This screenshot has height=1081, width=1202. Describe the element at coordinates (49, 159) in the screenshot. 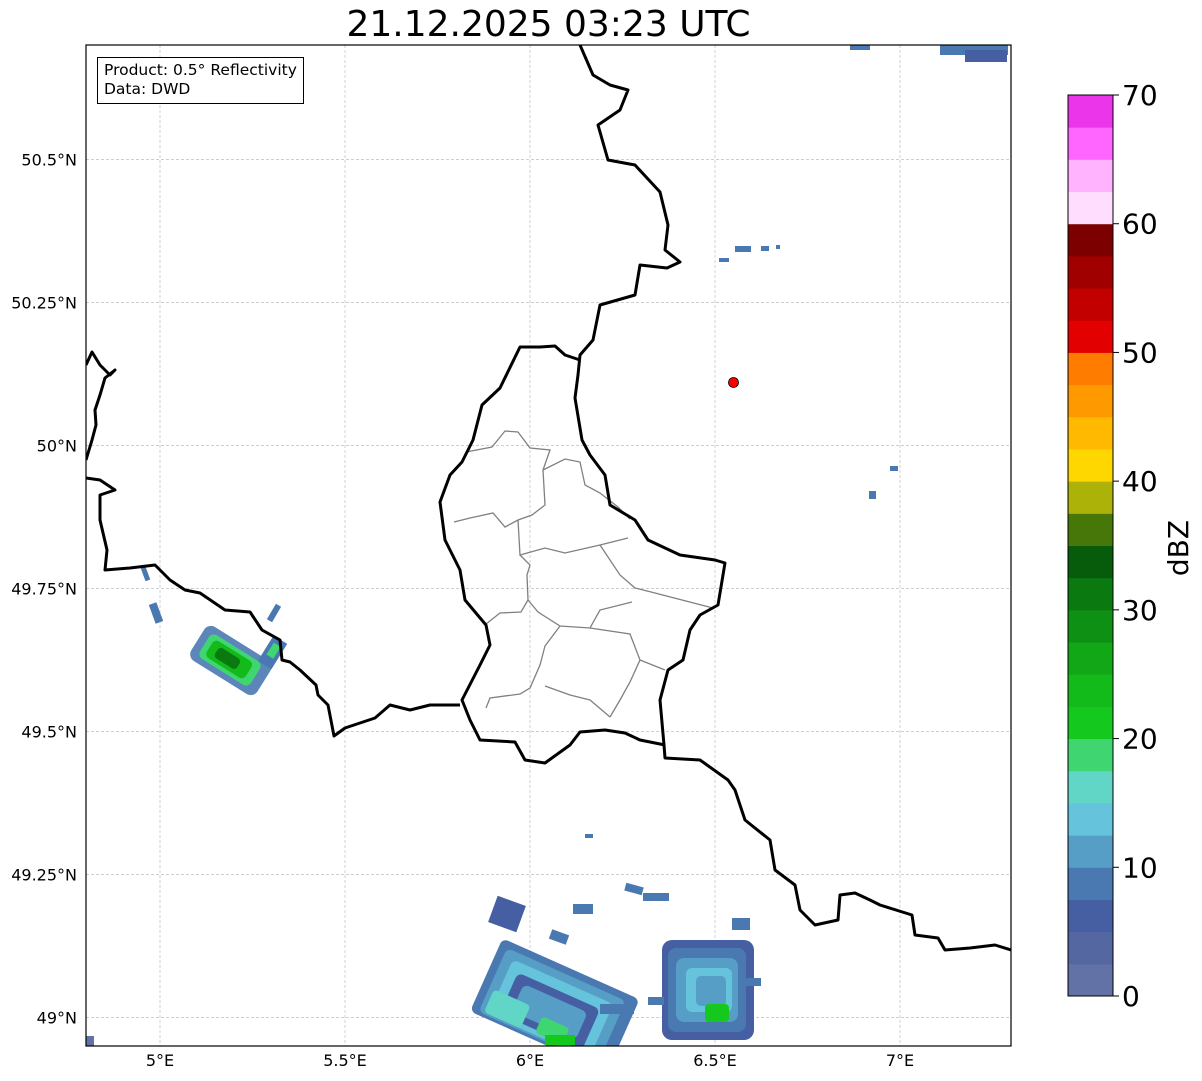

I see `lat-tick-label: 50.5°N` at that location.